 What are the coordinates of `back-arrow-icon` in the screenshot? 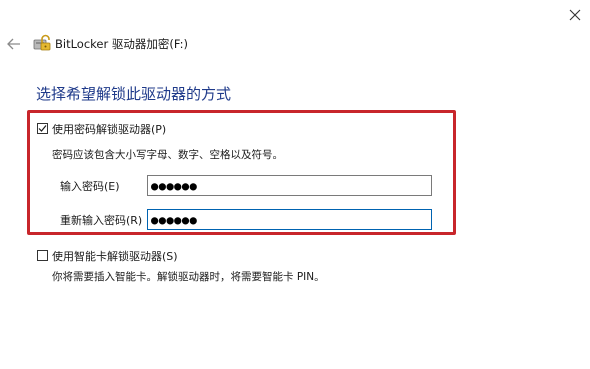 It's located at (13, 44).